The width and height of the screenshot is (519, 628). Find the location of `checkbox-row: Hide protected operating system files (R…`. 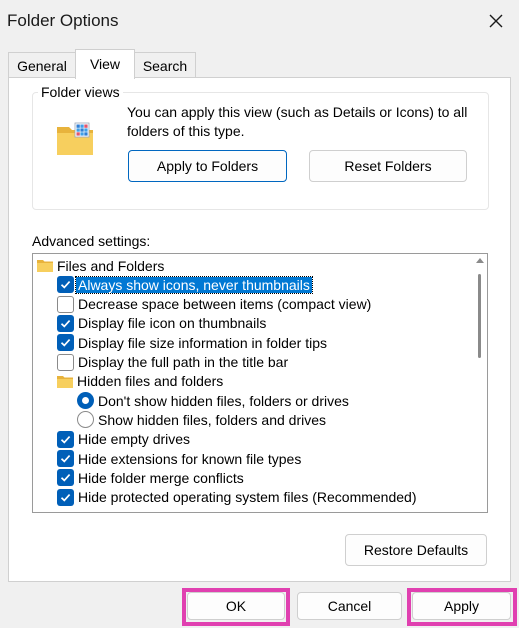

checkbox-row: Hide protected operating system files (R… is located at coordinates (237, 497).